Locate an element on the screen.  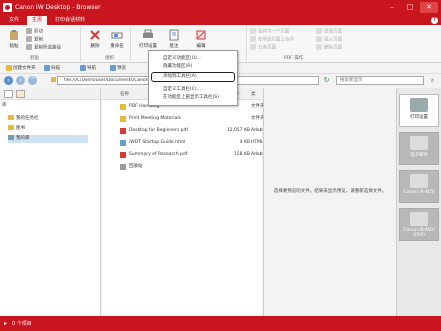
file-row: Desktop for Beginners.pdf 12,057 KB Adobe is located at coordinates (183, 131).